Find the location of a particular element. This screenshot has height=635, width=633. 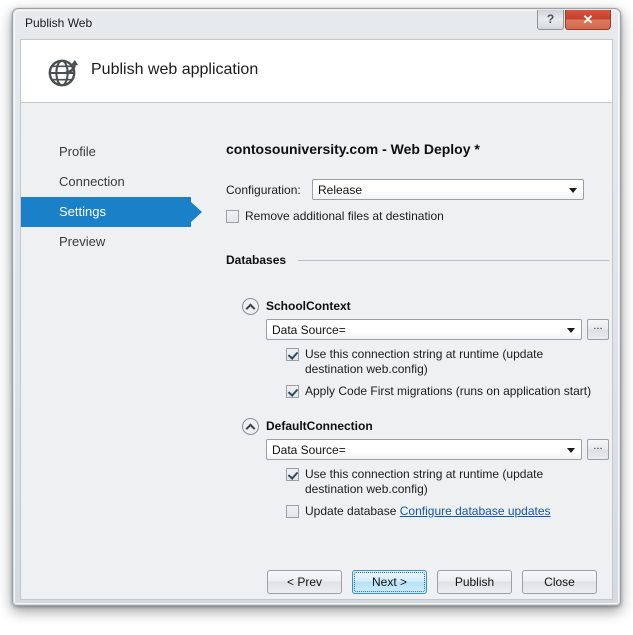

group-separator is located at coordinates (453, 260).